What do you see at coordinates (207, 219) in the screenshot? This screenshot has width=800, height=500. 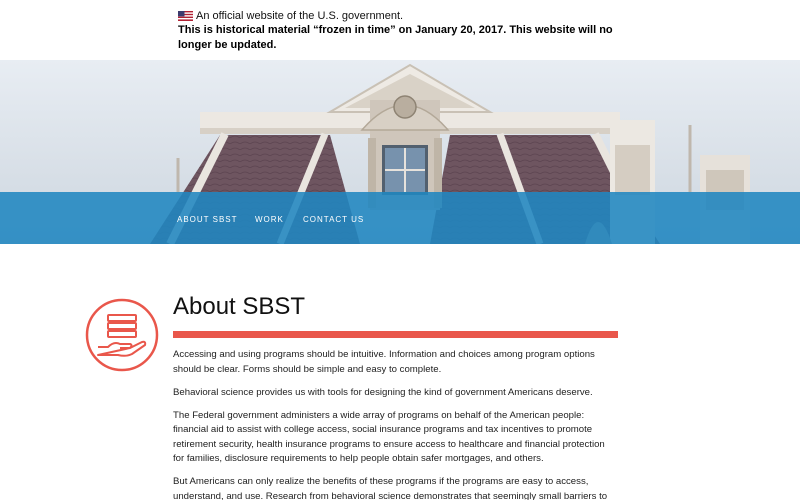 I see `nav-about-sbst: ABOUT SBST` at bounding box center [207, 219].